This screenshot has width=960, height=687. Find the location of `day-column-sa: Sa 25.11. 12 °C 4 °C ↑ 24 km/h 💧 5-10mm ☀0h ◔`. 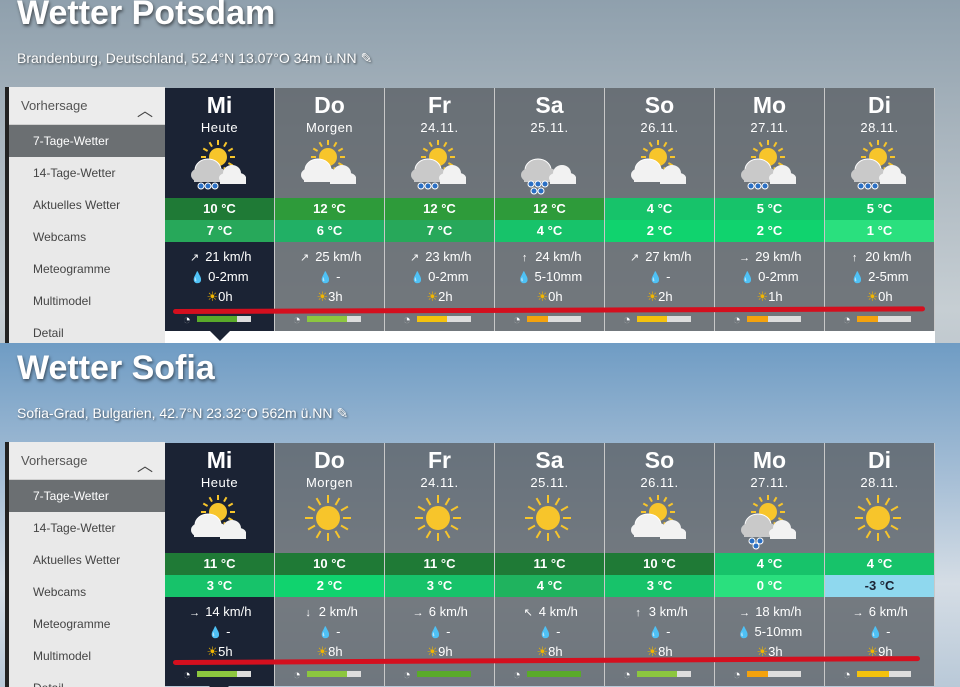

day-column-sa: Sa 25.11. 12 °C 4 °C ↑ 24 km/h 💧 5-10mm ☀0h ◔ is located at coordinates (550, 209).